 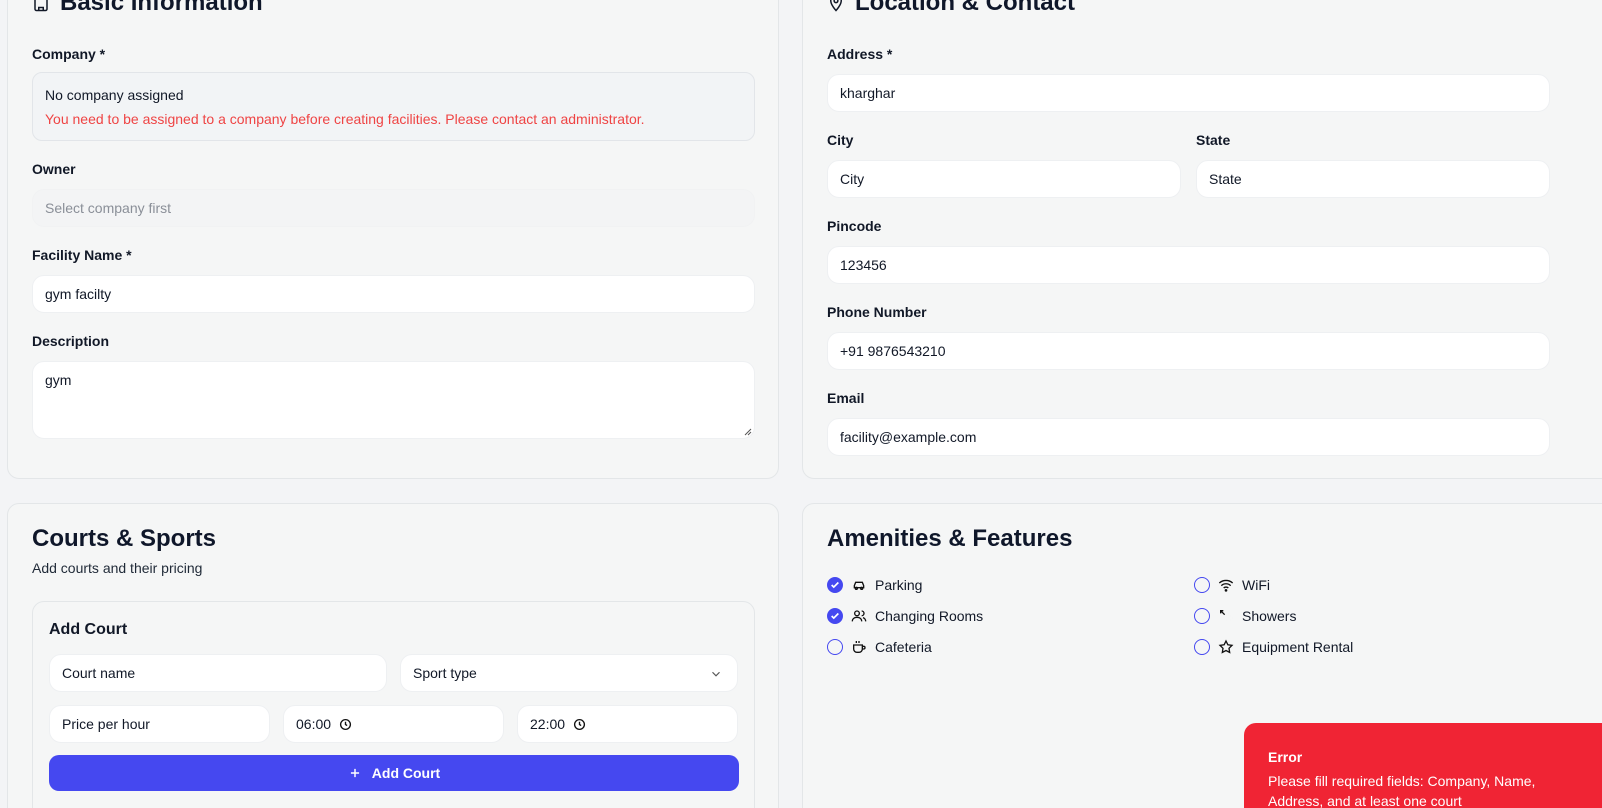 I want to click on add-court-title: Add Court, so click(x=88, y=629).